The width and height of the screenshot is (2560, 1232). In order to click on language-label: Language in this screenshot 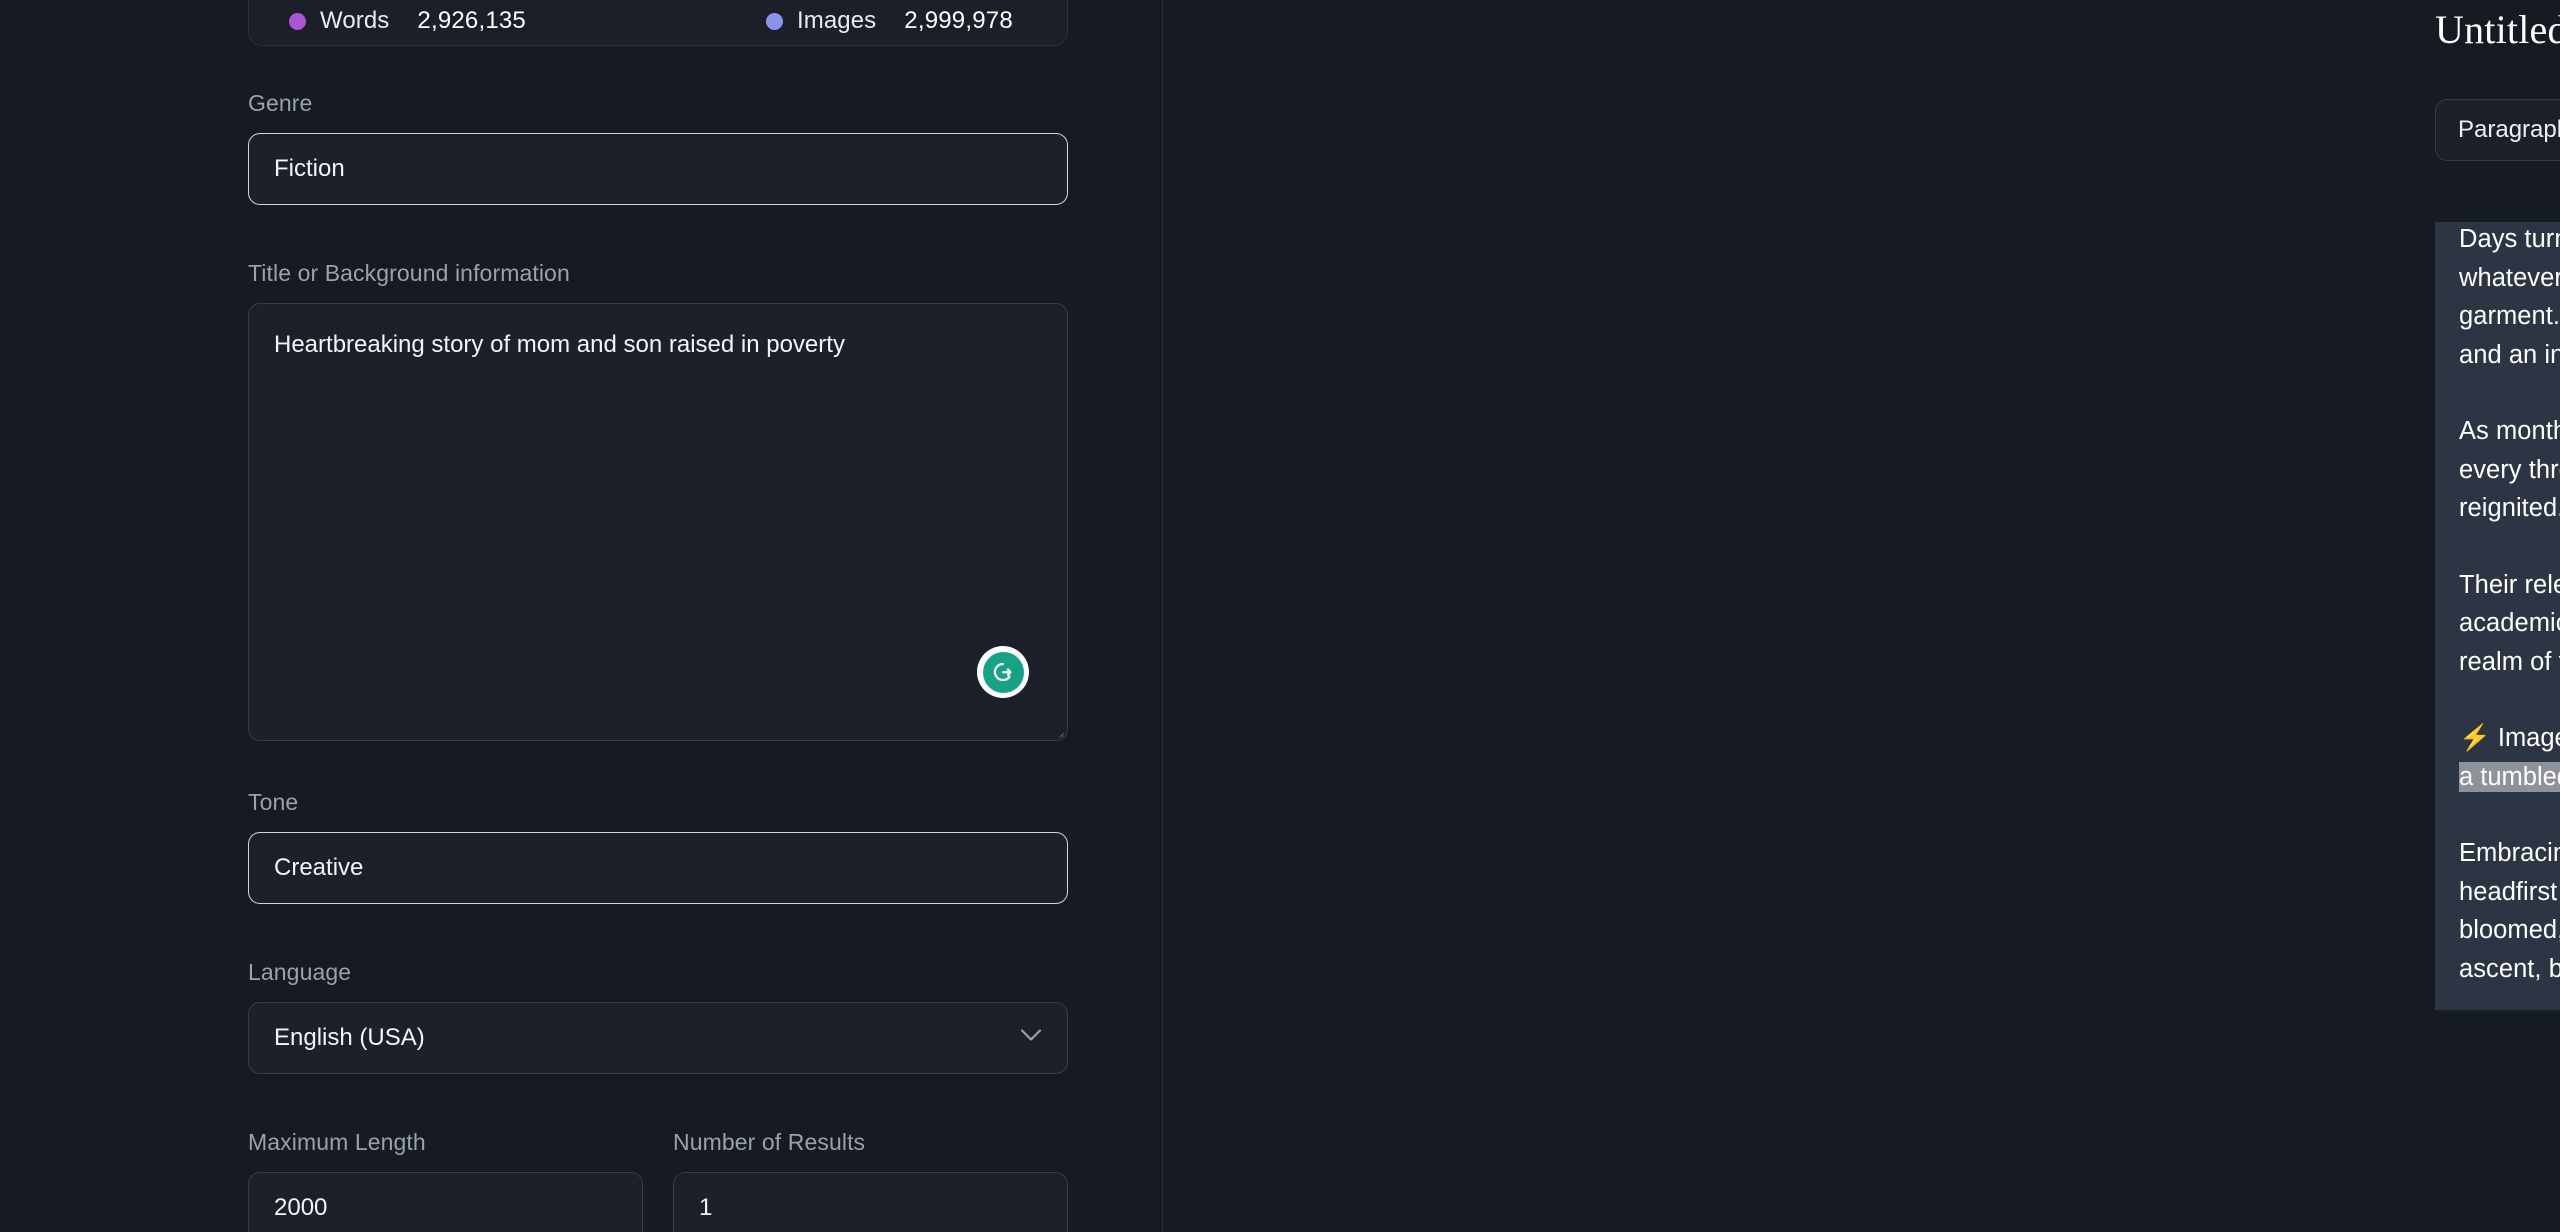, I will do `click(300, 972)`.